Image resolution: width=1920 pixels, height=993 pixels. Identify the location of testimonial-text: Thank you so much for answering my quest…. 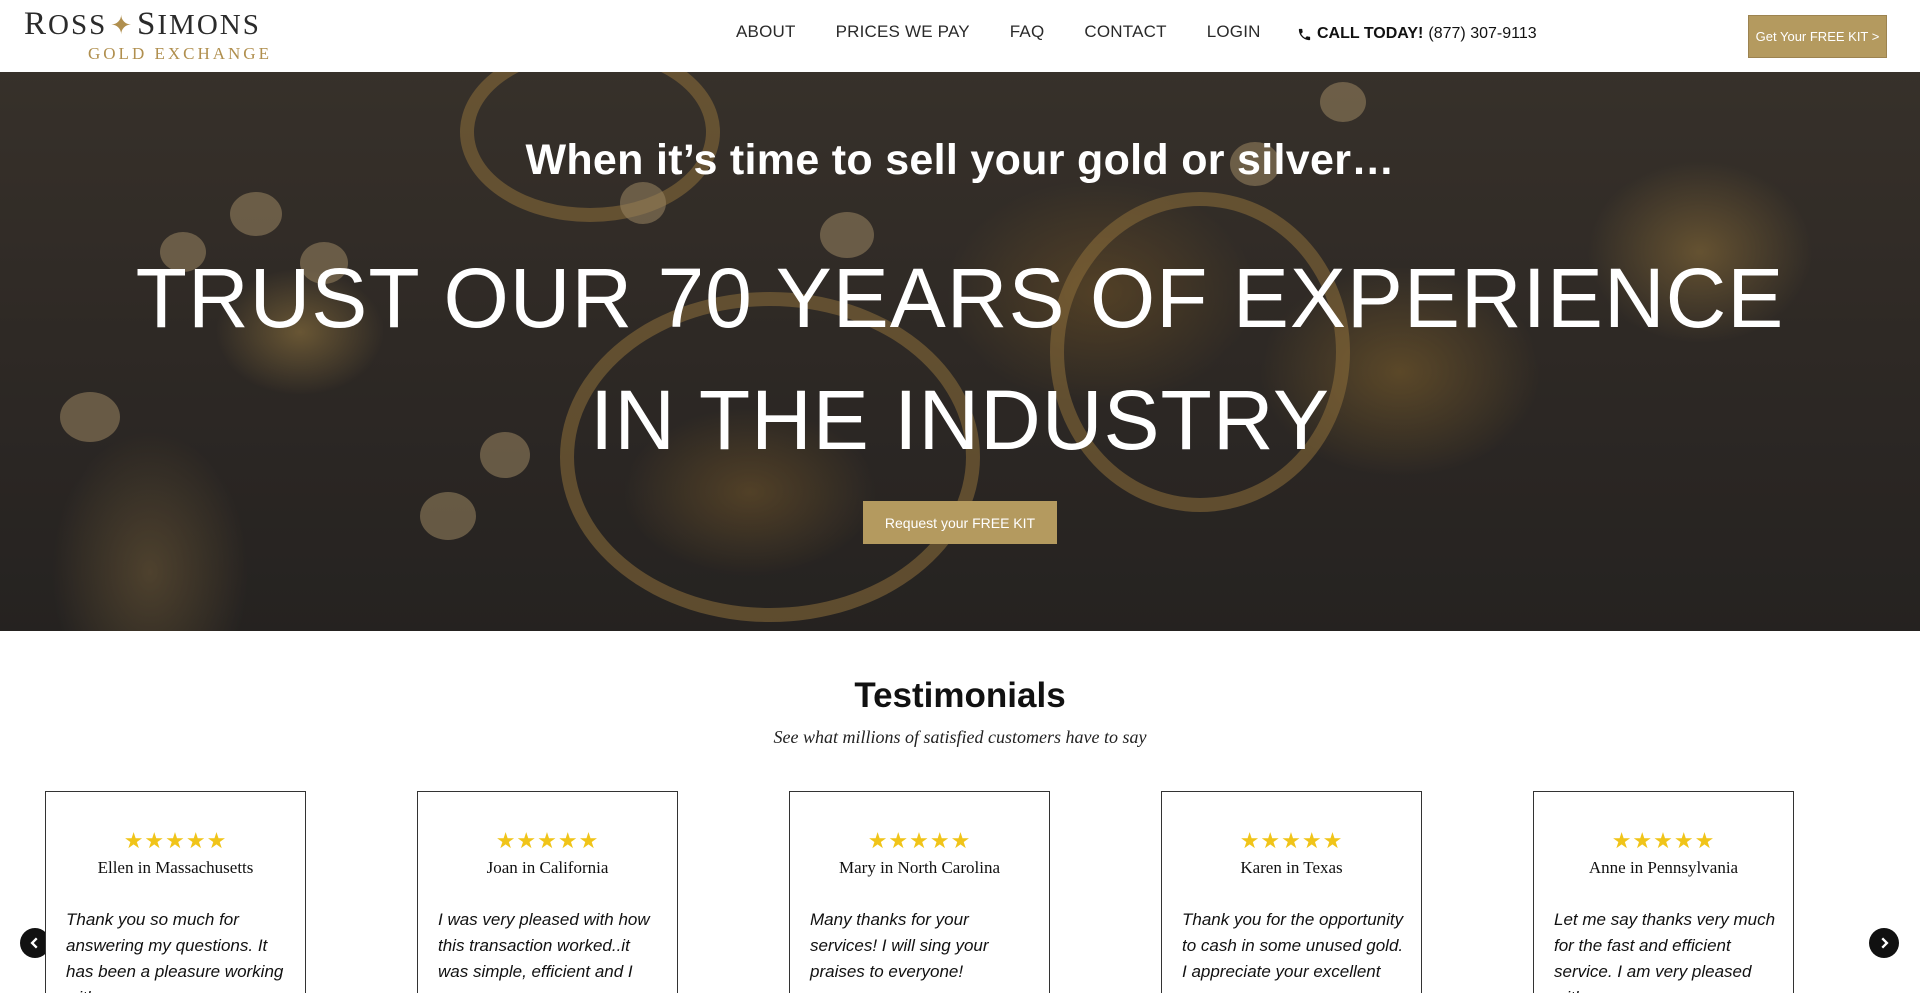
(175, 951).